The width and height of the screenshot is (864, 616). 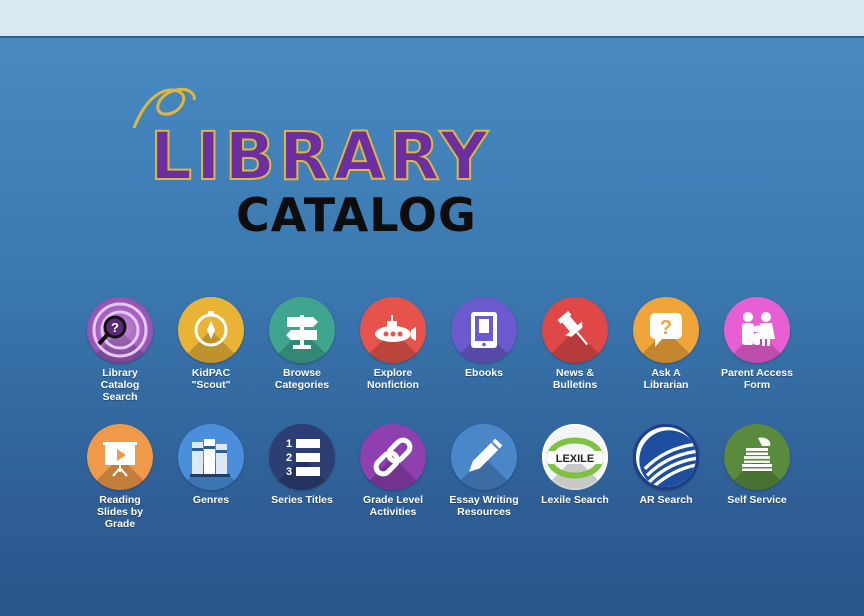 What do you see at coordinates (211, 330) in the screenshot?
I see `compass-icon` at bounding box center [211, 330].